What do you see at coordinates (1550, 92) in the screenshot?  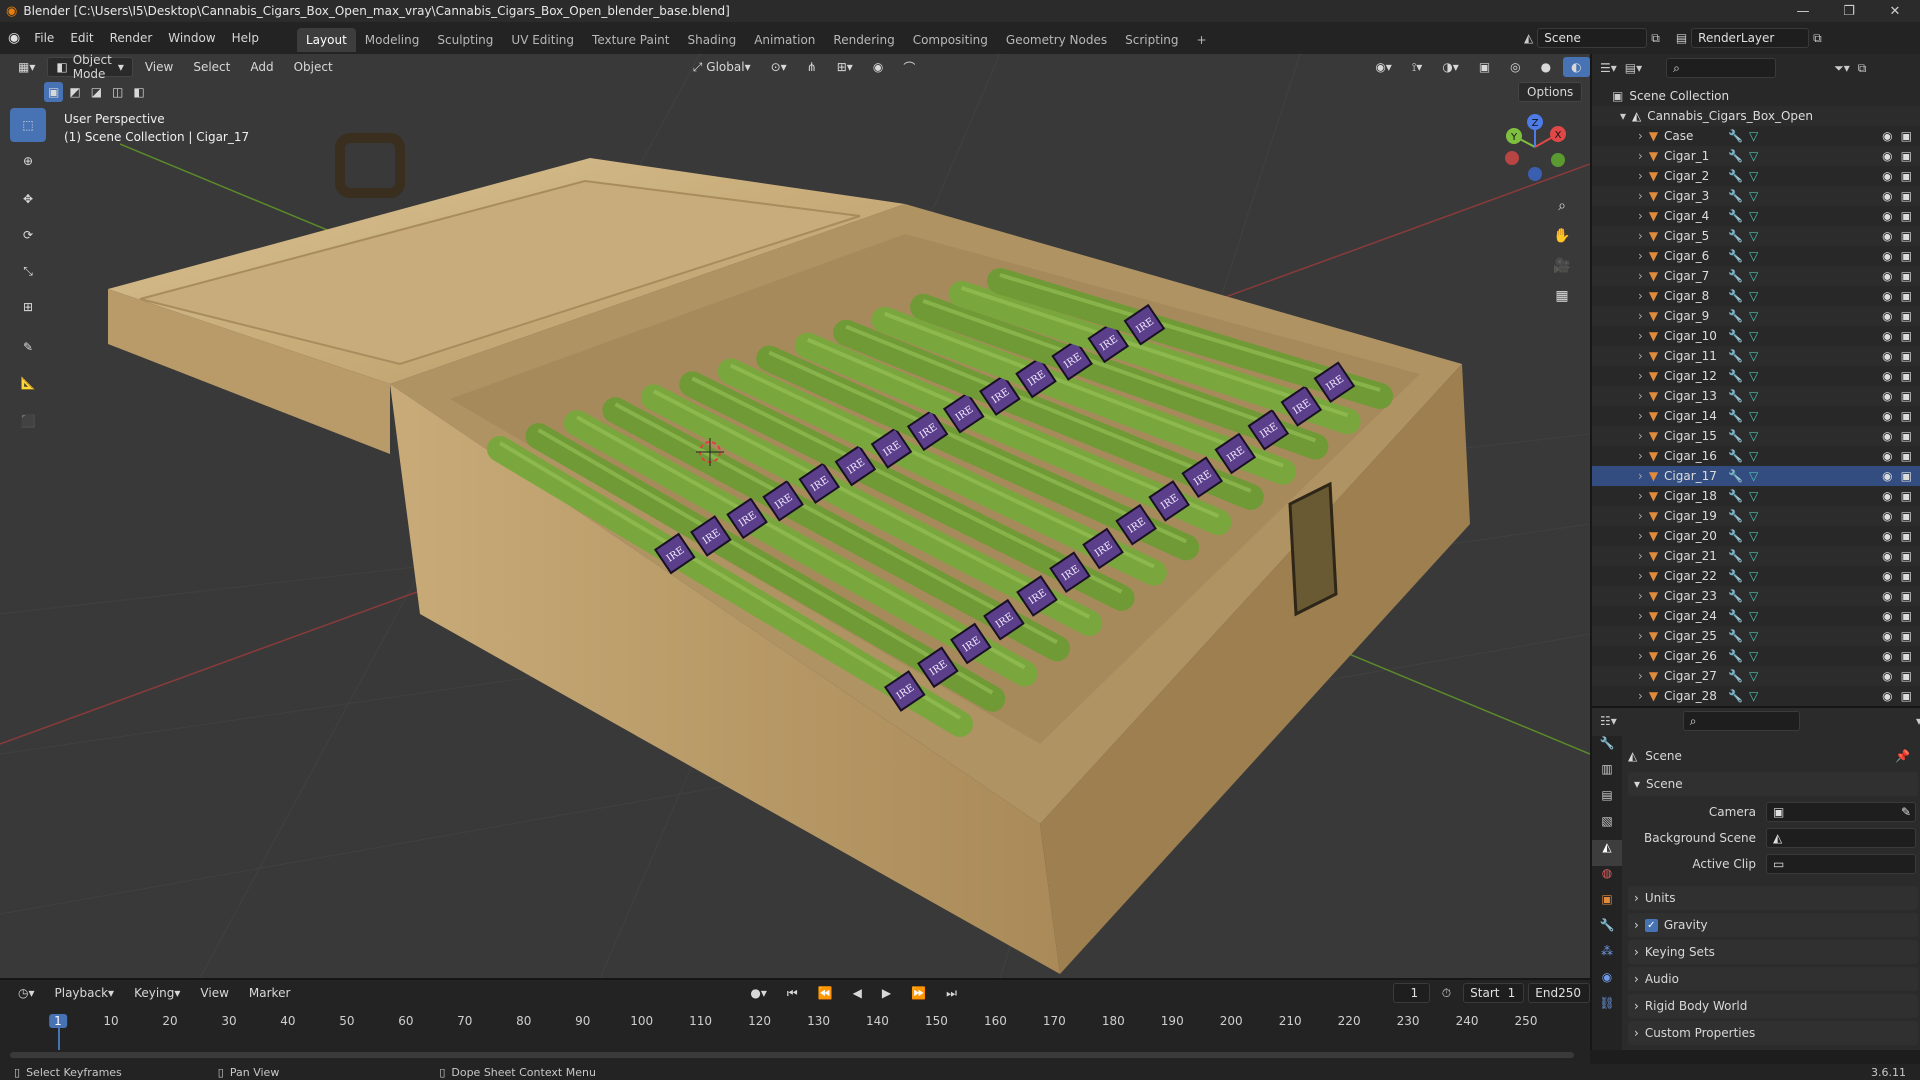 I see `options-button: Options` at bounding box center [1550, 92].